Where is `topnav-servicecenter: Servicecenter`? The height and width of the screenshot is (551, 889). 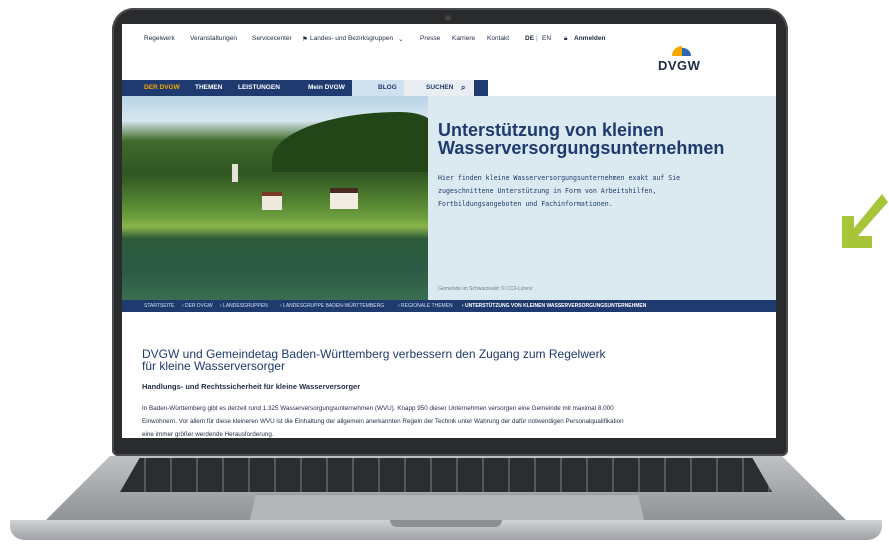
topnav-servicecenter: Servicecenter is located at coordinates (272, 38).